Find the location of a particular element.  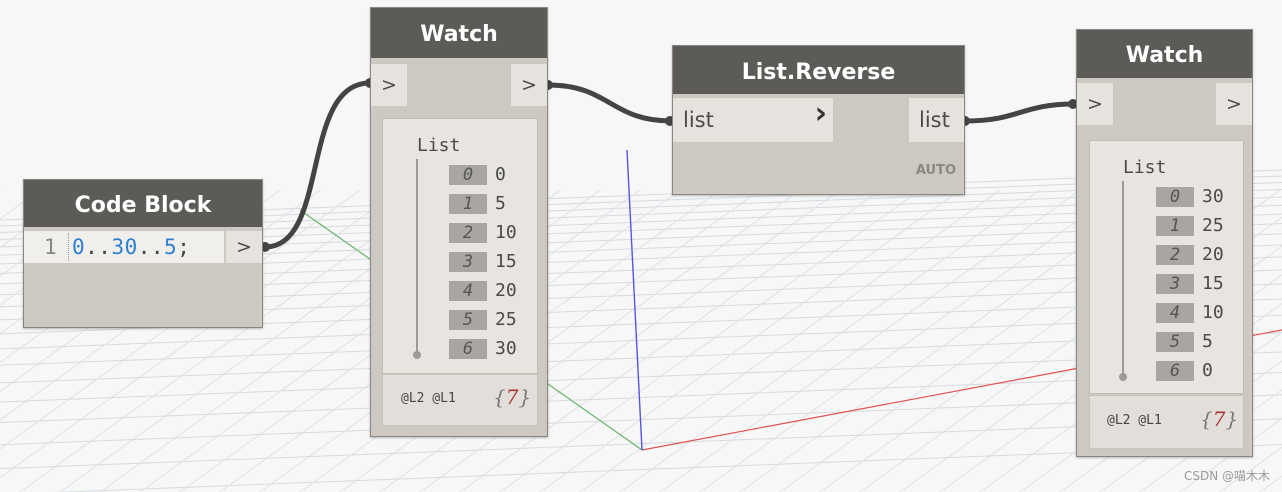

list-reverse-node: List.Reverse list › list AUTO is located at coordinates (818, 120).